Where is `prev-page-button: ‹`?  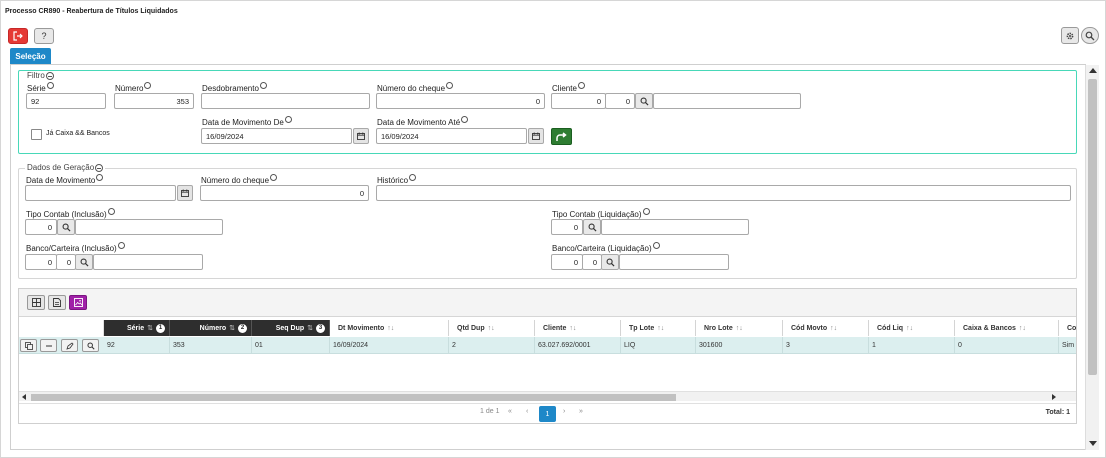
prev-page-button: ‹ is located at coordinates (527, 411).